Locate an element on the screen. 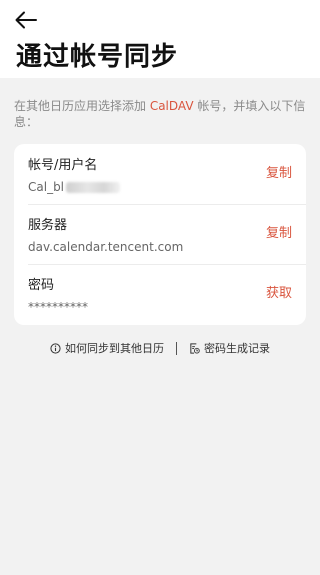 Image resolution: width=320 pixels, height=575 pixels. password-records-link: 密码生成记录 is located at coordinates (229, 348).